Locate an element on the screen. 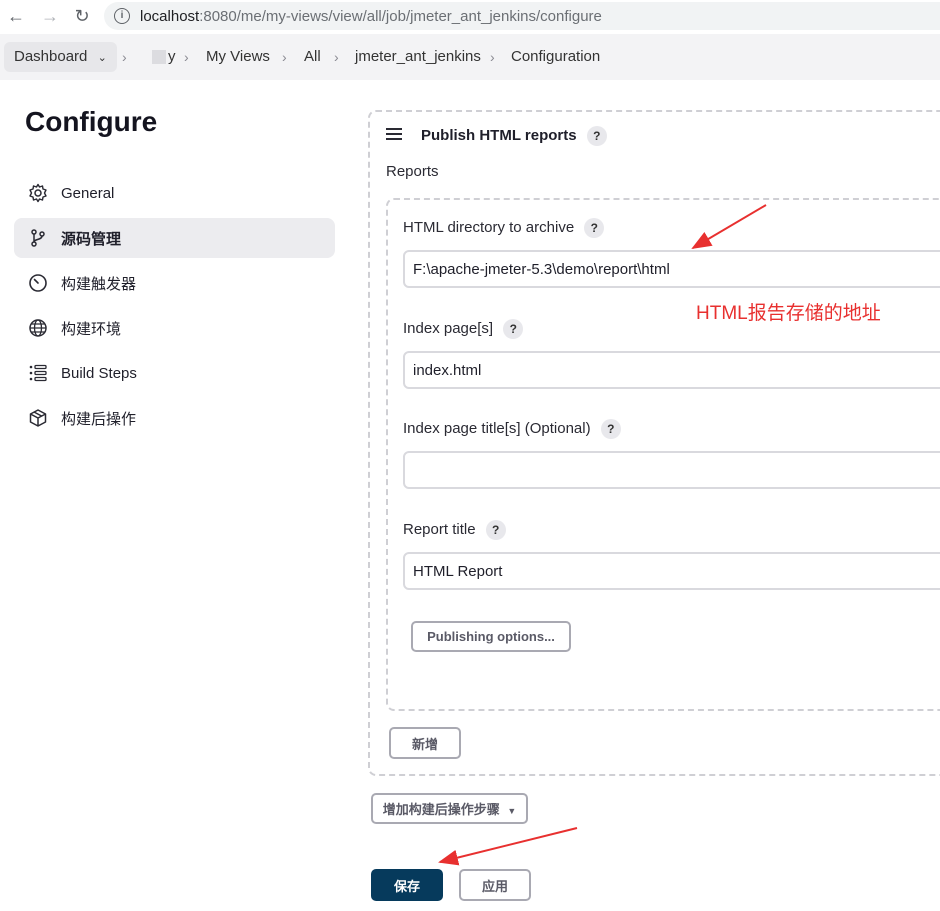 The width and height of the screenshot is (940, 911). reload-icon: ↻ is located at coordinates (82, 16).